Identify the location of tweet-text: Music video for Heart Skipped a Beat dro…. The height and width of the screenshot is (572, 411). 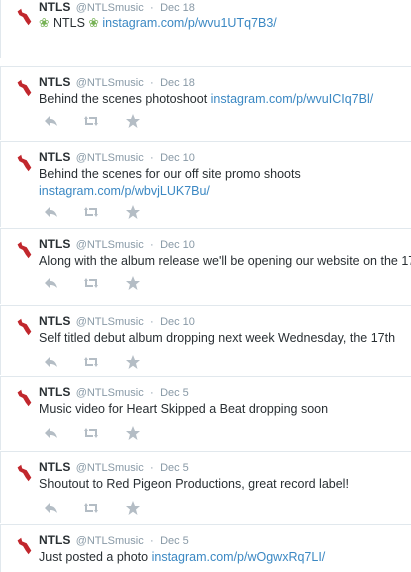
(184, 409).